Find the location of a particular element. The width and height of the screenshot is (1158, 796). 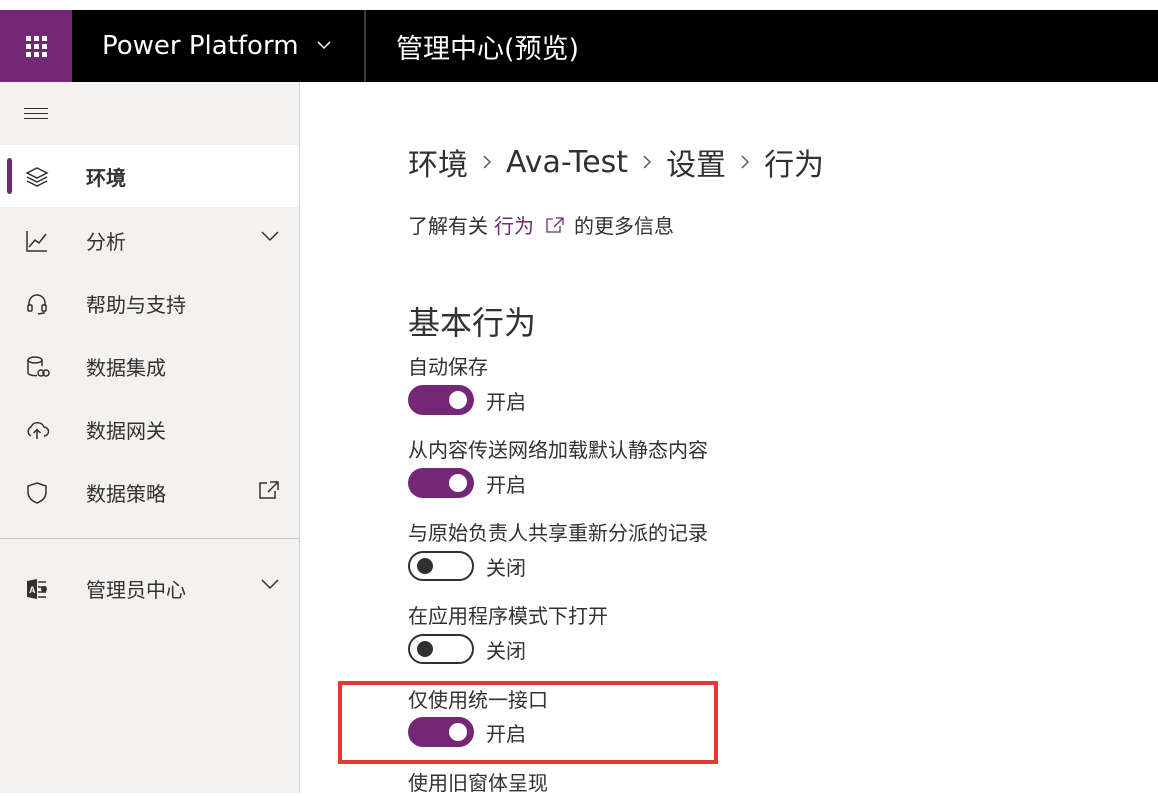

hamburger-menu-icon is located at coordinates (36, 115).